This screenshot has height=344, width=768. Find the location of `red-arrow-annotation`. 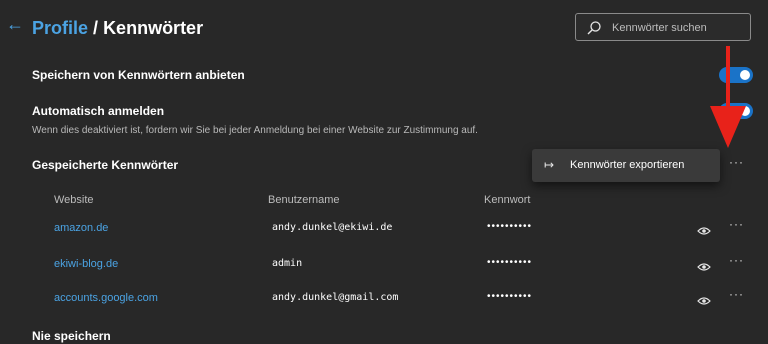

red-arrow-annotation is located at coordinates (728, 97).